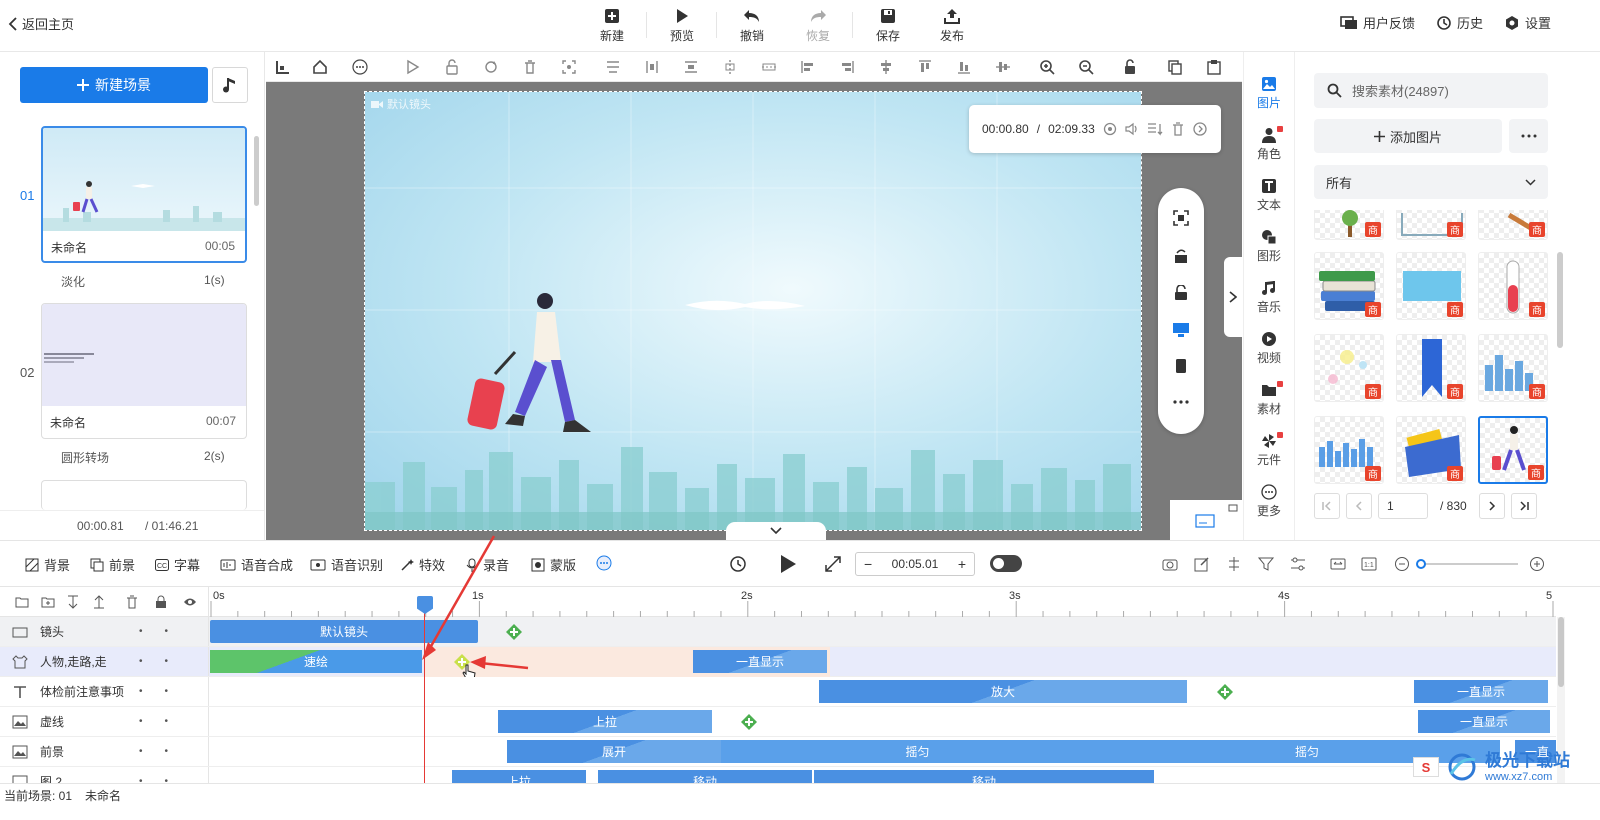  I want to click on timeline-clip: 速绘, so click(316, 661).